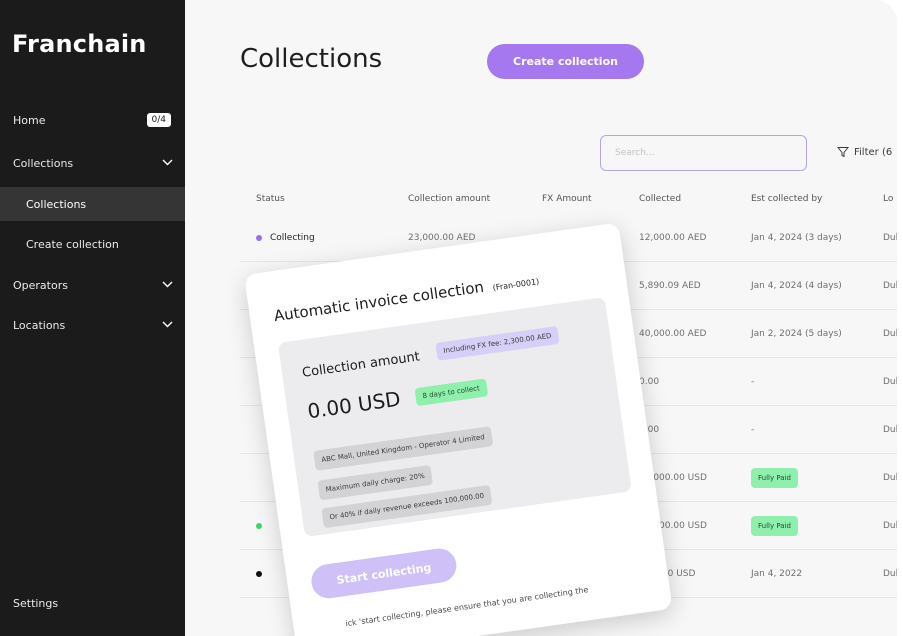 Image resolution: width=903 pixels, height=636 pixels. What do you see at coordinates (451, 392) in the screenshot?
I see `days-to-collect-badge: 8 days to collect` at bounding box center [451, 392].